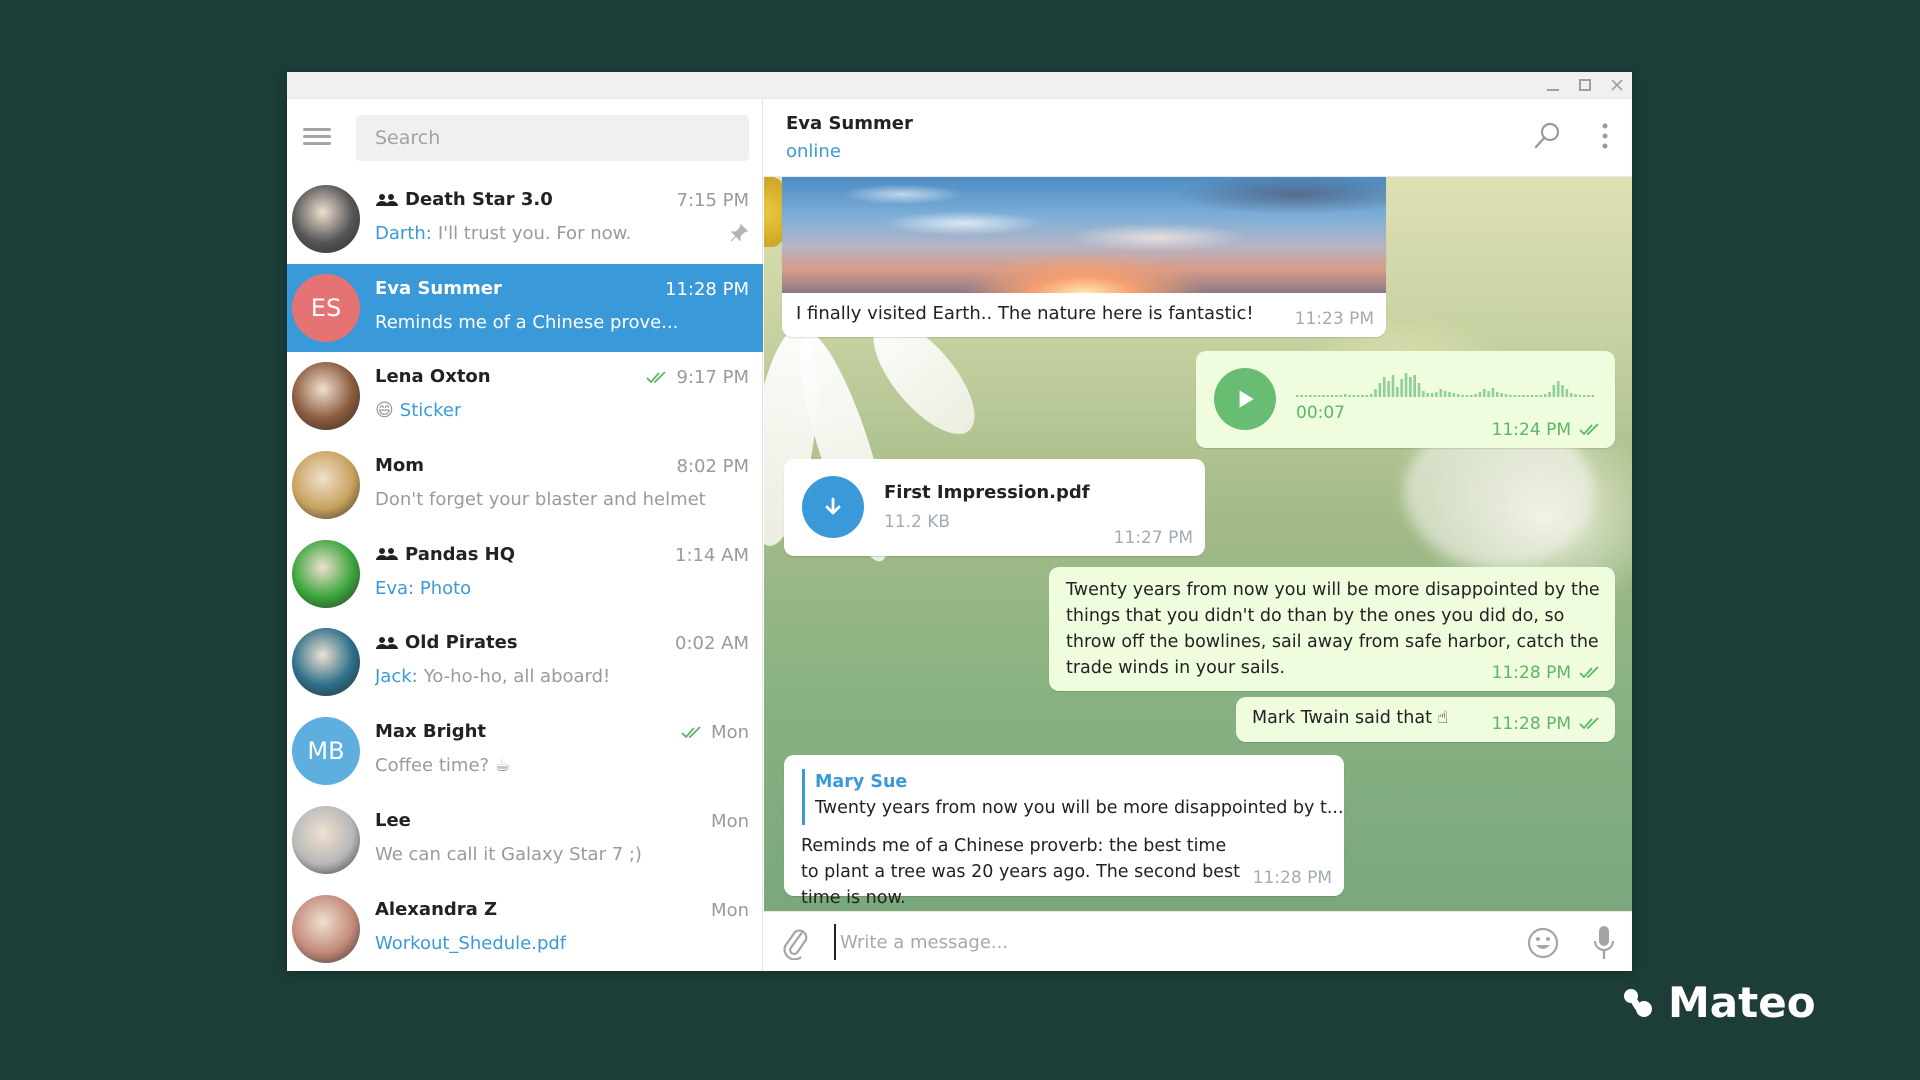 The width and height of the screenshot is (1920, 1080). I want to click on chat-time-text: 1:14 AM, so click(712, 555).